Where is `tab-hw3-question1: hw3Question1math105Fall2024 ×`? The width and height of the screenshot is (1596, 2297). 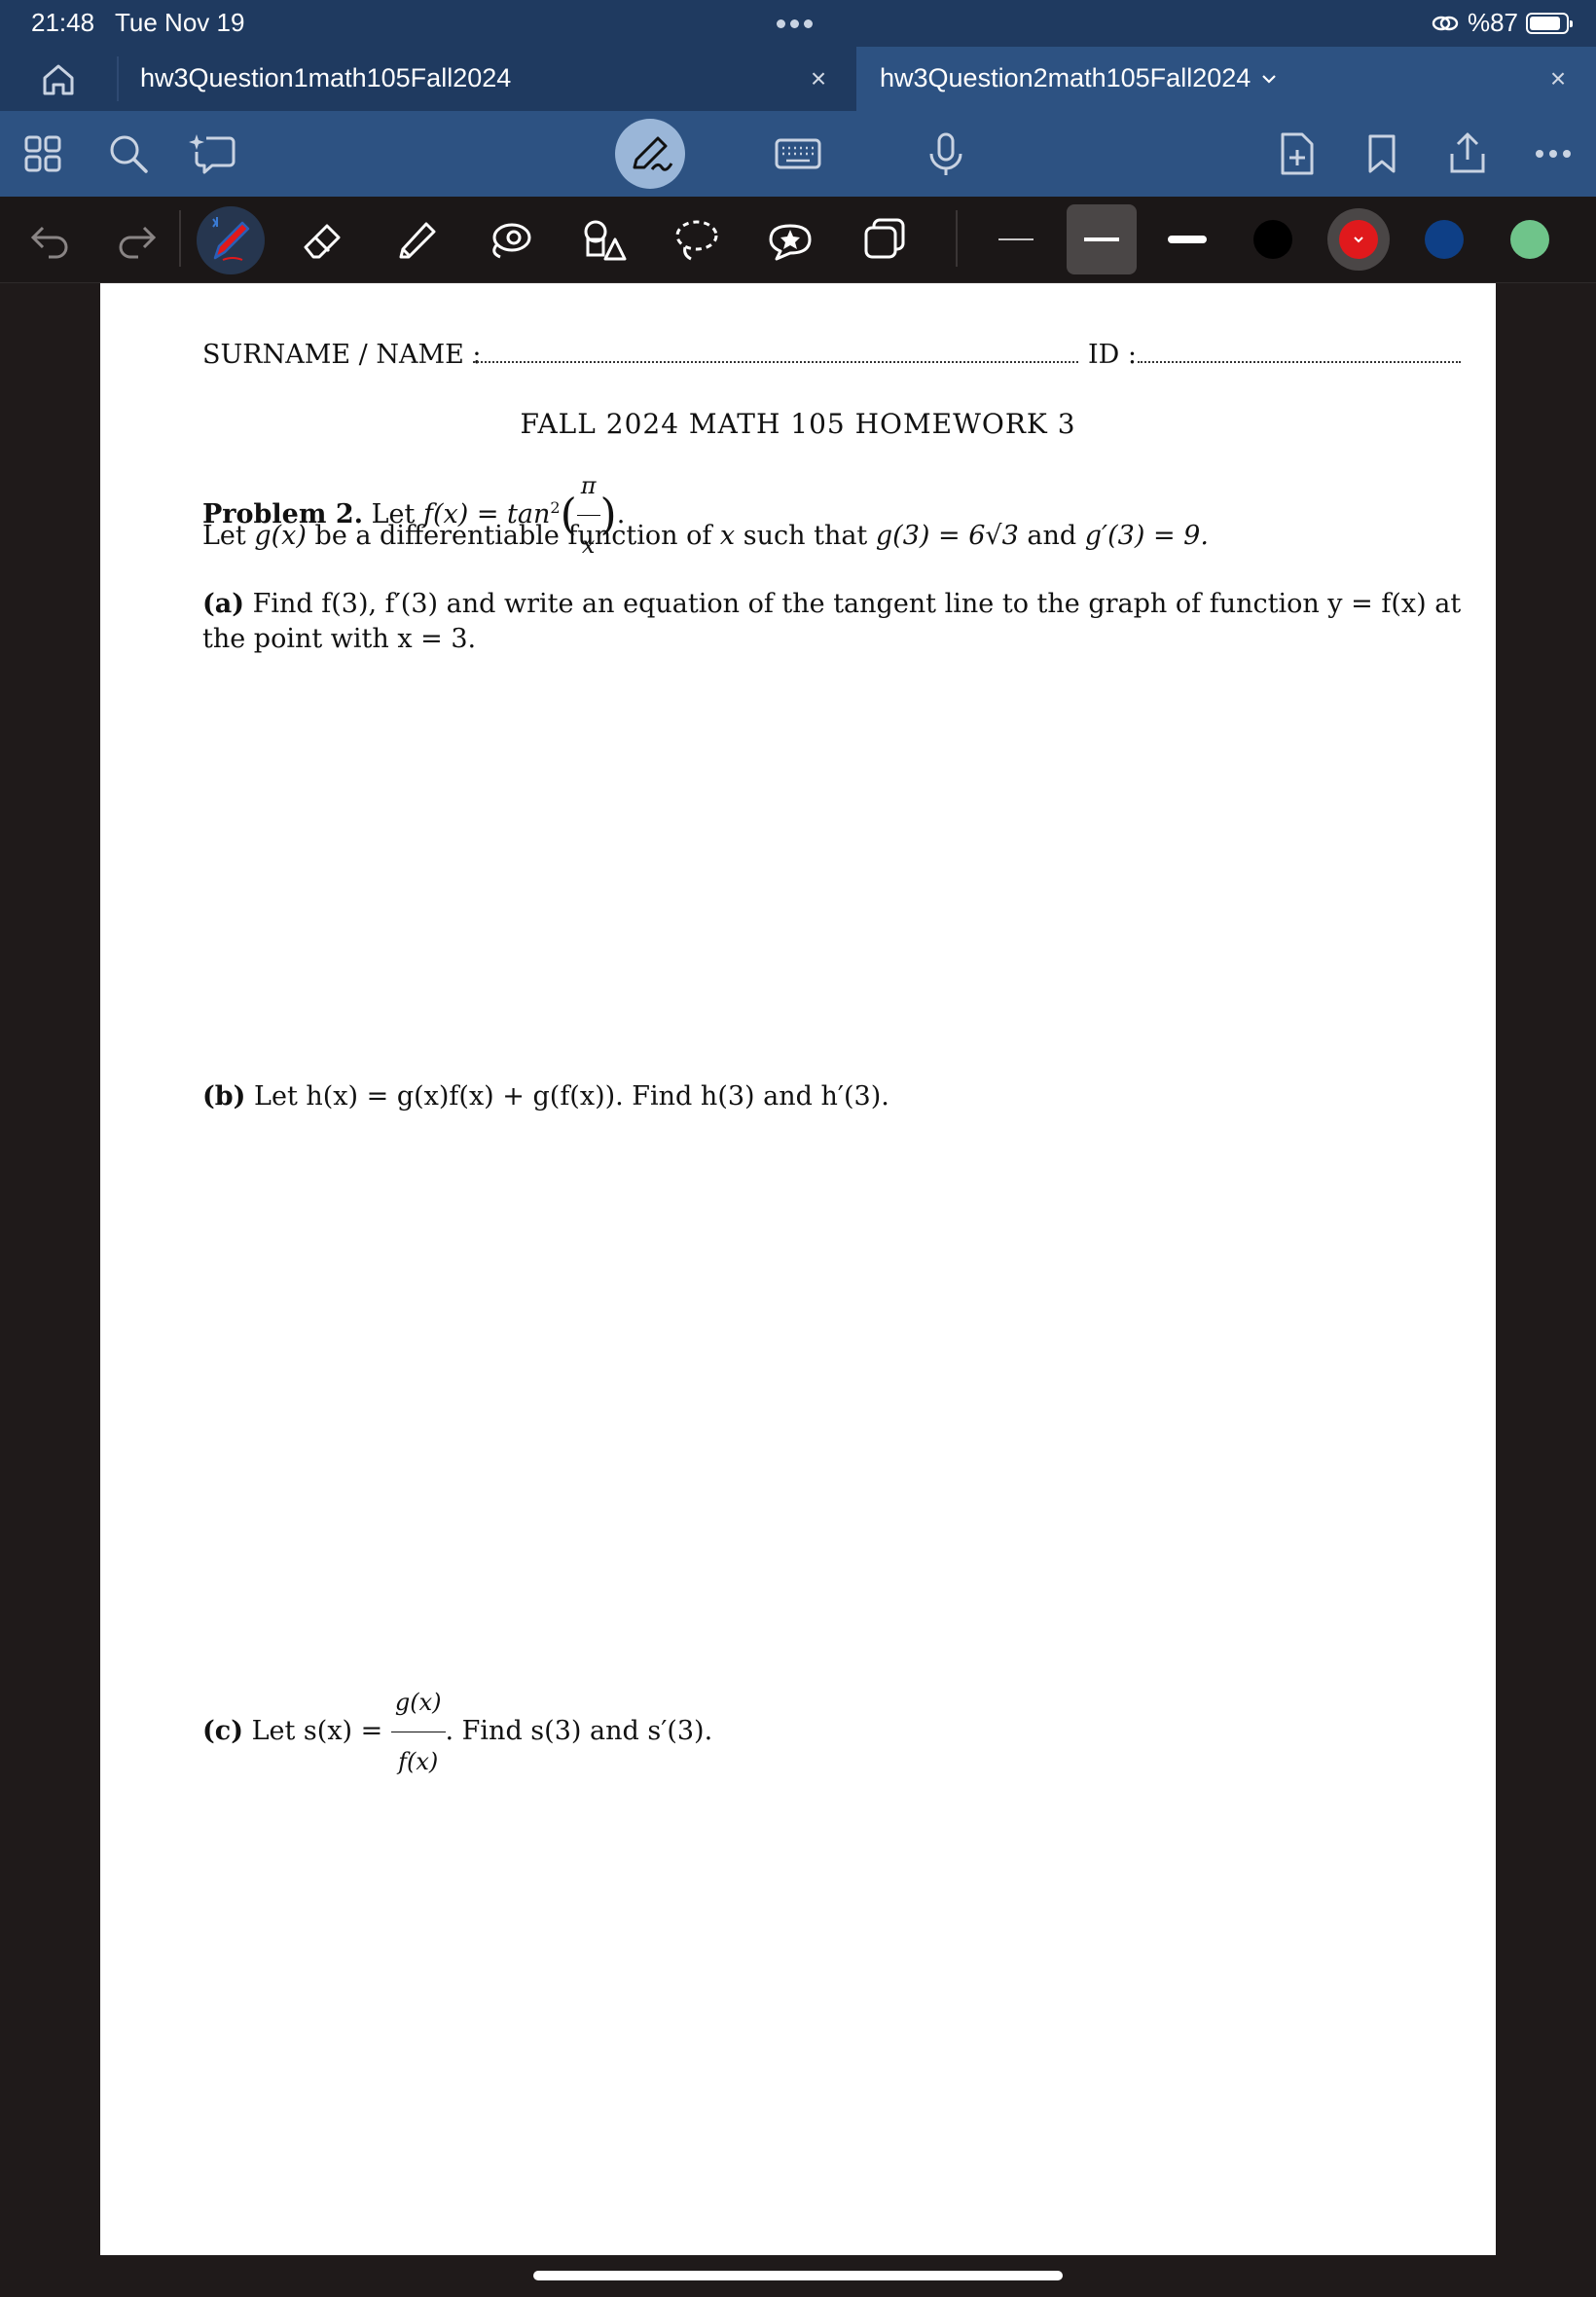
tab-hw3-question1: hw3Question1math105Fall2024 × is located at coordinates (487, 79).